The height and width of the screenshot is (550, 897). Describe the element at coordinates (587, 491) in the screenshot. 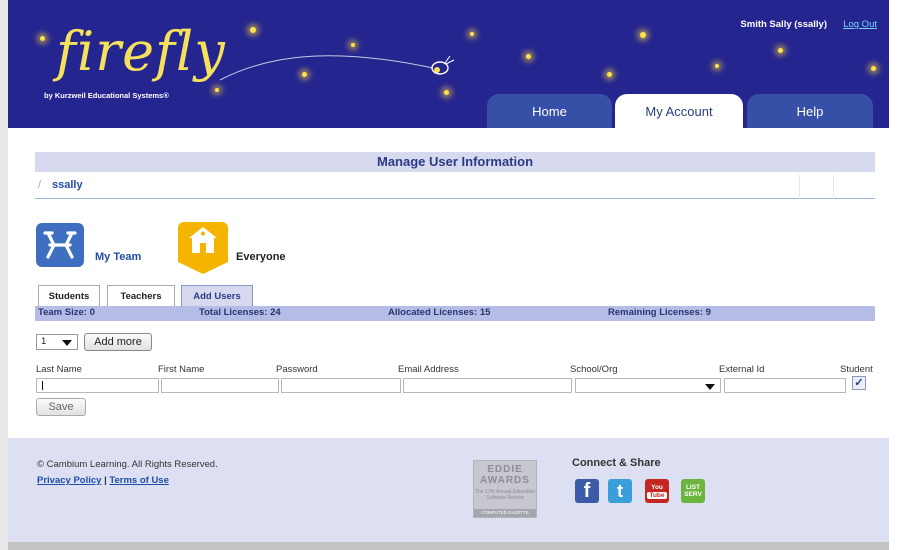

I see `facebook-icon: f` at that location.